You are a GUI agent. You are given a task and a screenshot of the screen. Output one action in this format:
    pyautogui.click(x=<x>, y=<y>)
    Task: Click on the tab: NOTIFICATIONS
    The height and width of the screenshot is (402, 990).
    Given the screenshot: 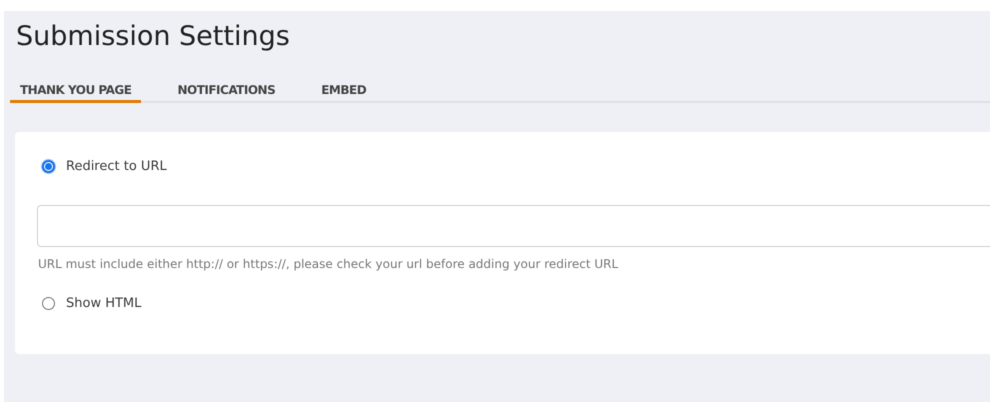 What is the action you would take?
    pyautogui.click(x=226, y=91)
    